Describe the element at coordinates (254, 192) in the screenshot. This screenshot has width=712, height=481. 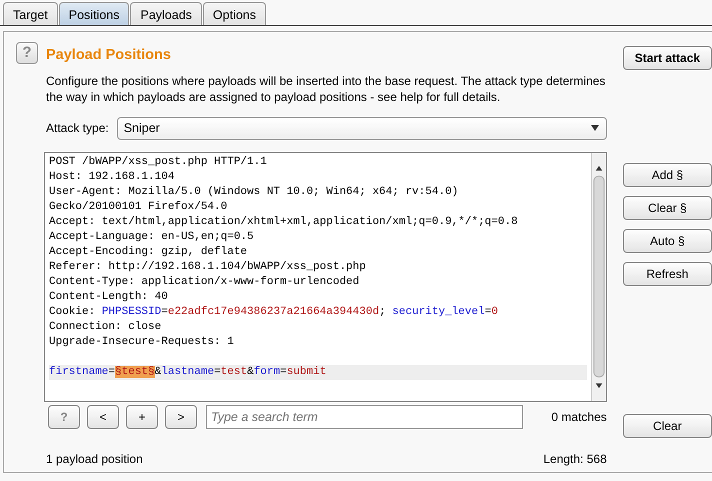
I see `request-line: User-Agent: Mozilla/5.0 (Windows NT 10.0; Win64; x64; rv:54.0)` at that location.